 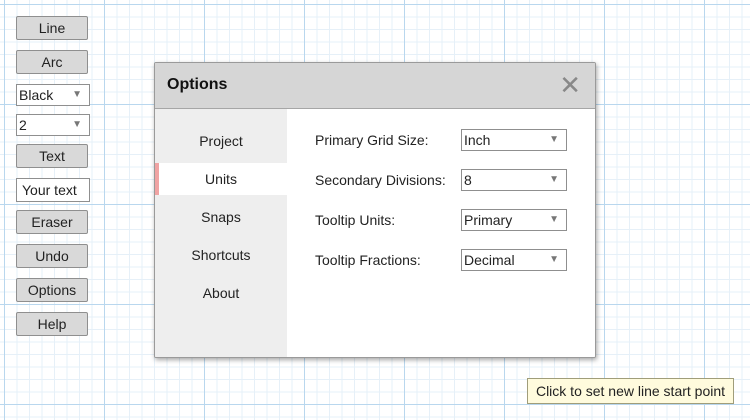 I want to click on canvas-tooltip: Click to set new line start point, so click(x=630, y=391).